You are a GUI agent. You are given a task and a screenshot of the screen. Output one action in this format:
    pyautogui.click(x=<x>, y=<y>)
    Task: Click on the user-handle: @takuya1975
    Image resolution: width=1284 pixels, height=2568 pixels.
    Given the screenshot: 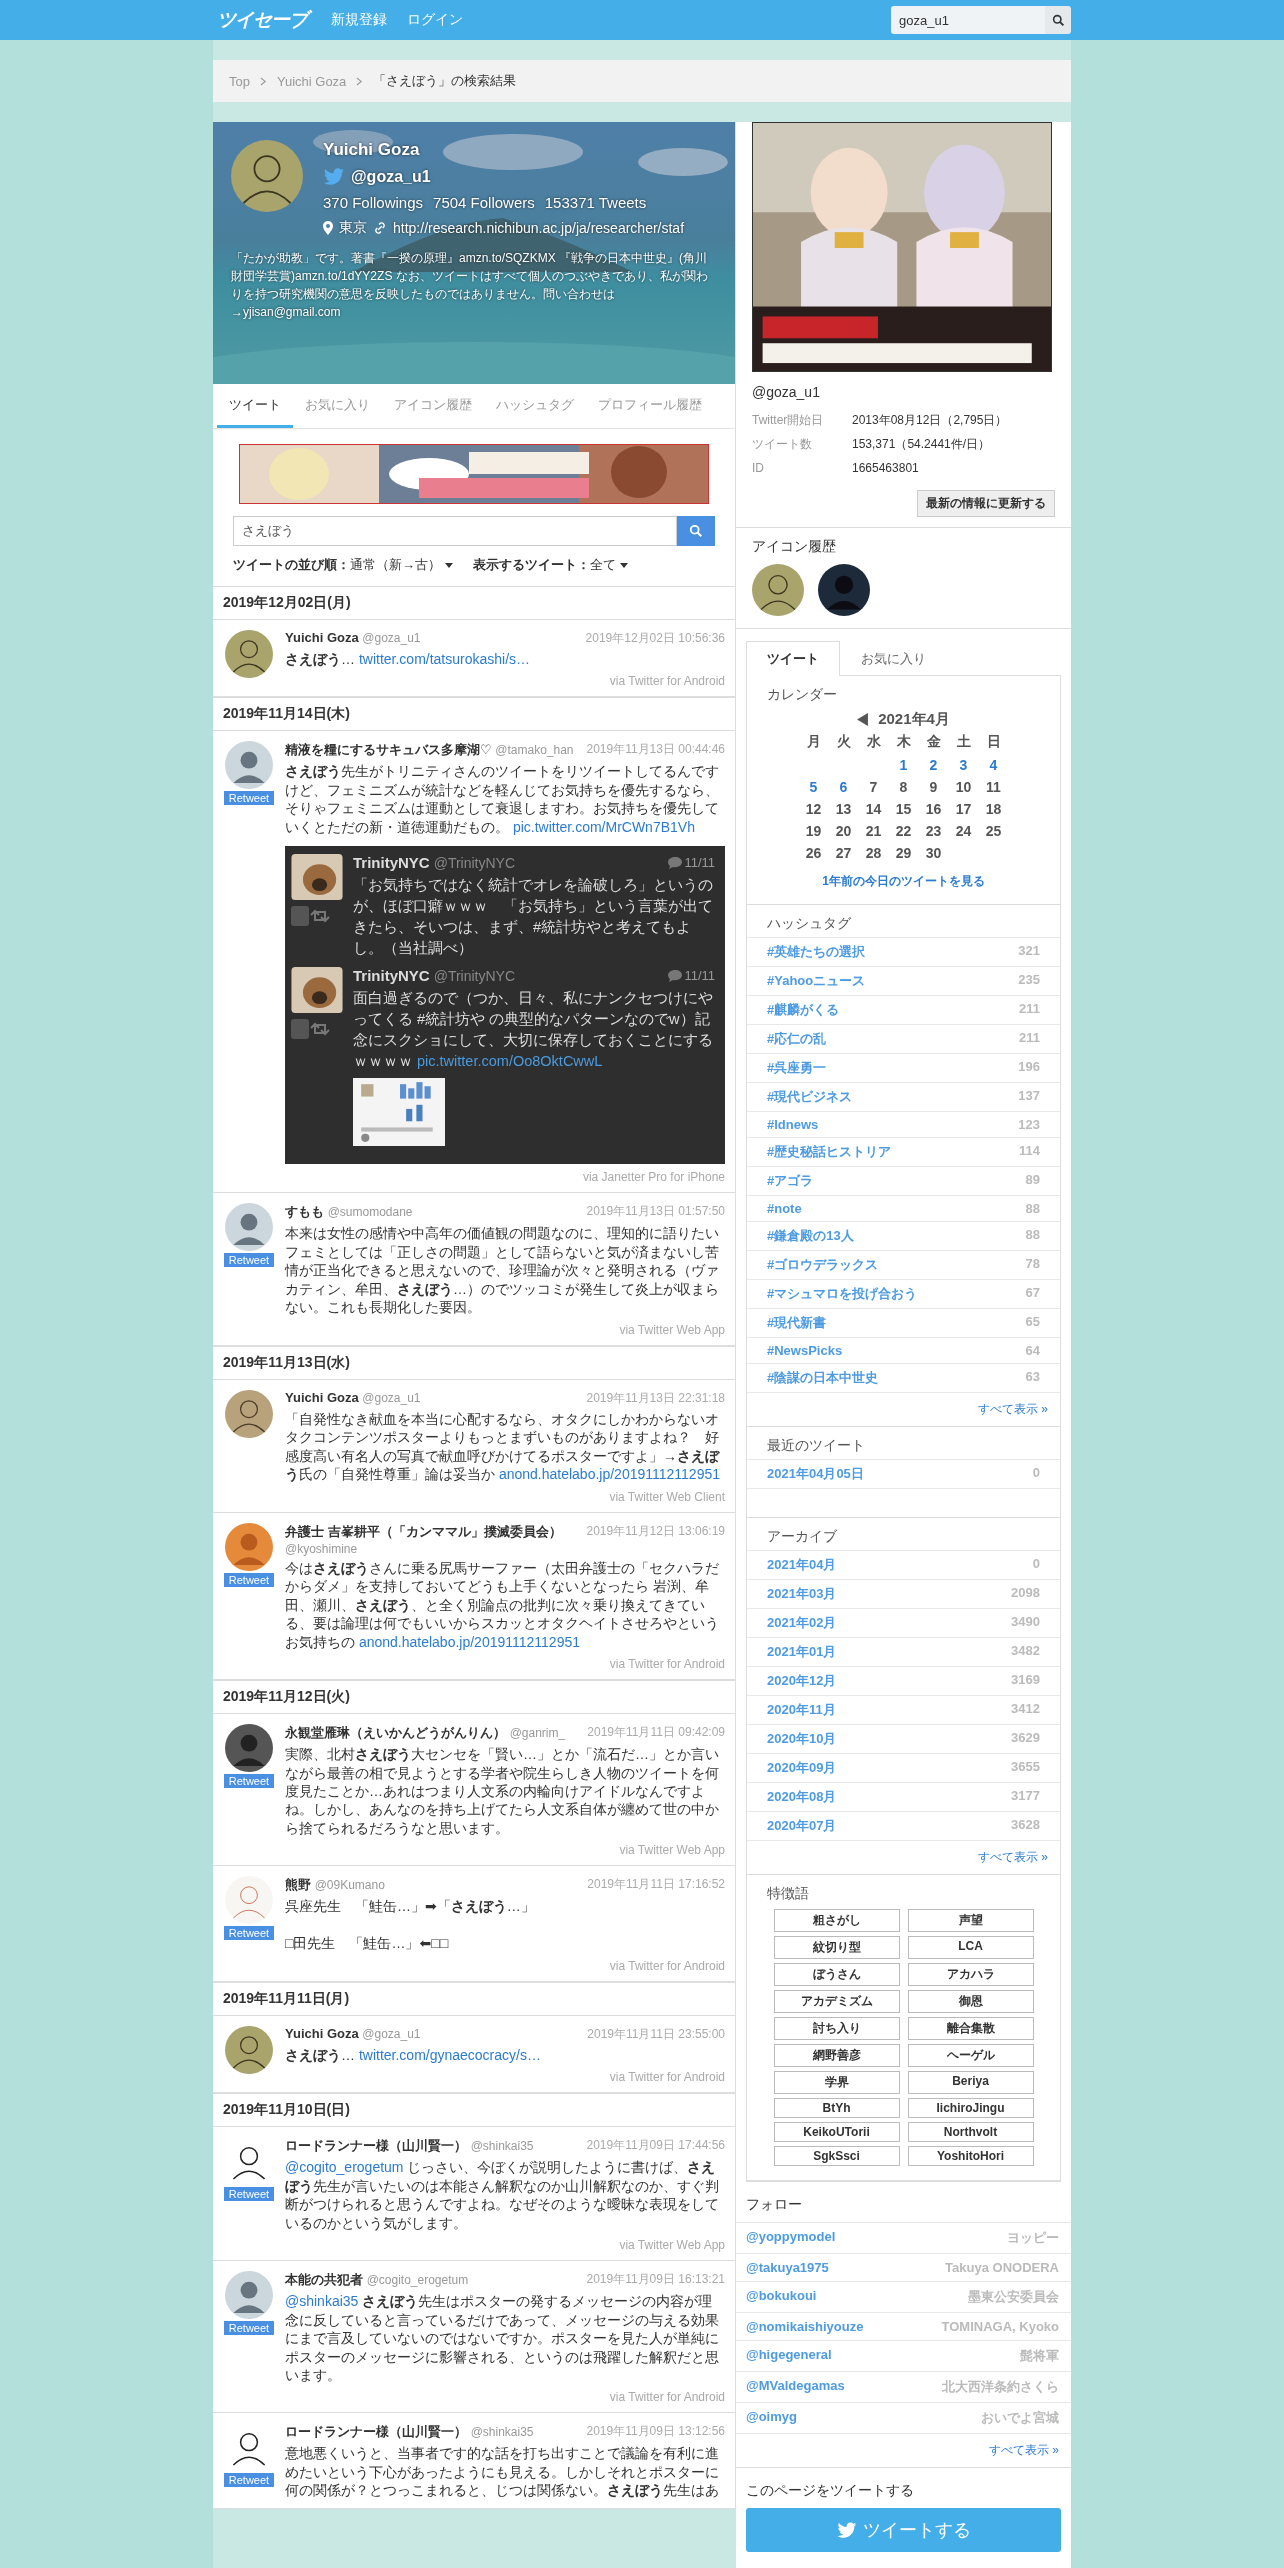 What is the action you would take?
    pyautogui.click(x=787, y=2267)
    